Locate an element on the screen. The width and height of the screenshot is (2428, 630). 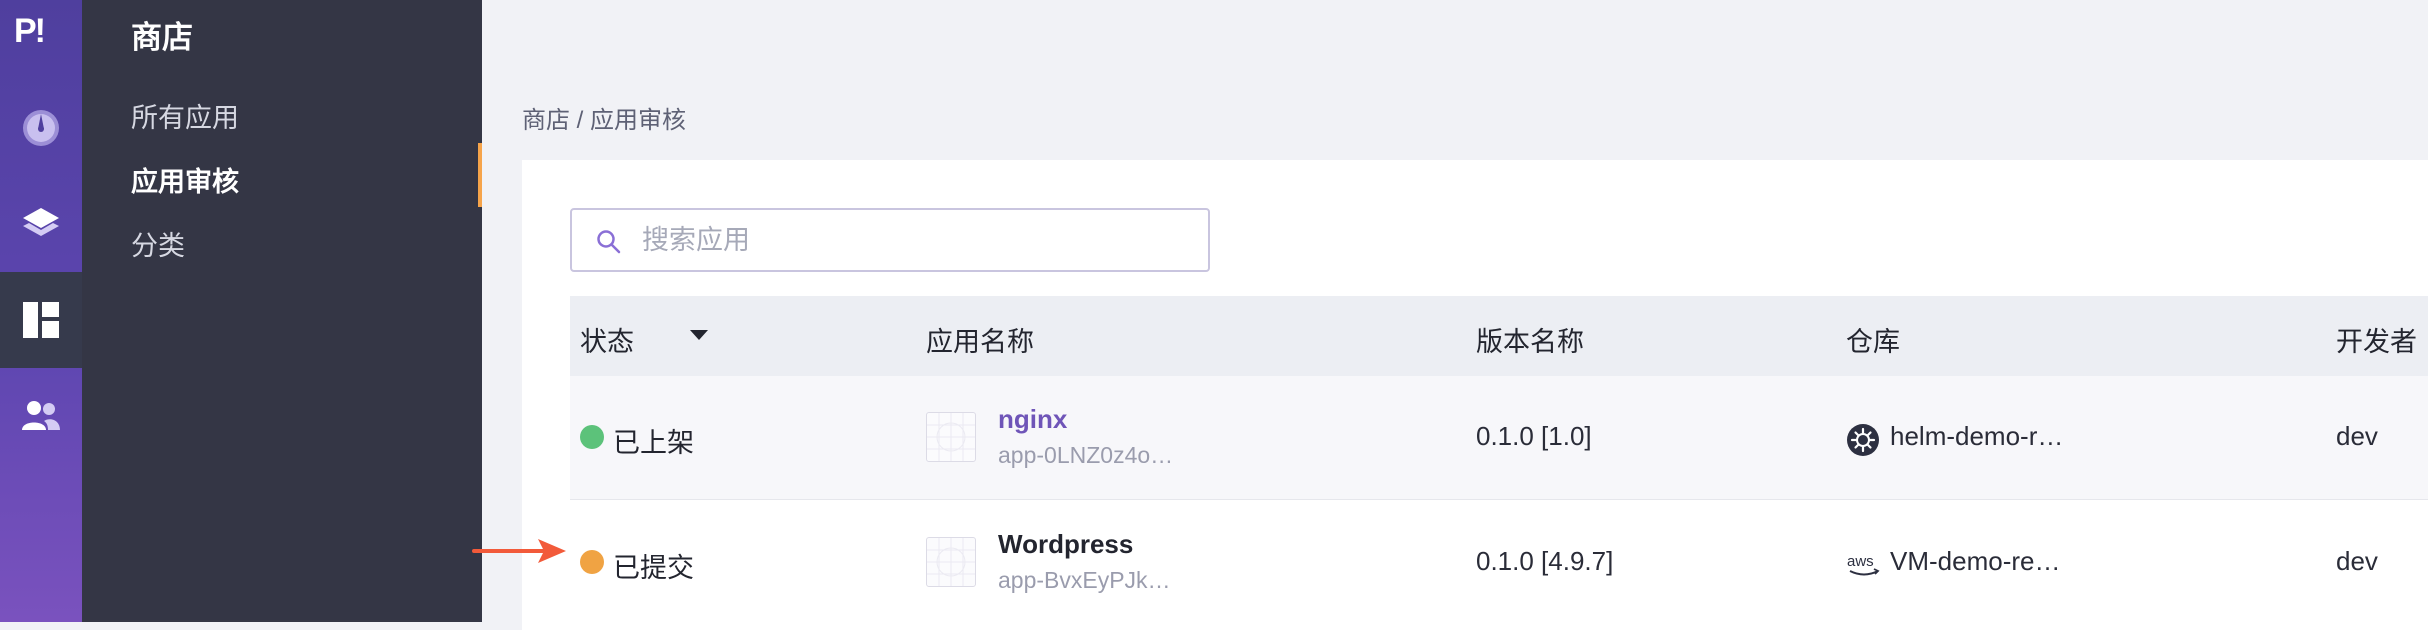
users-icon is located at coordinates (41, 415).